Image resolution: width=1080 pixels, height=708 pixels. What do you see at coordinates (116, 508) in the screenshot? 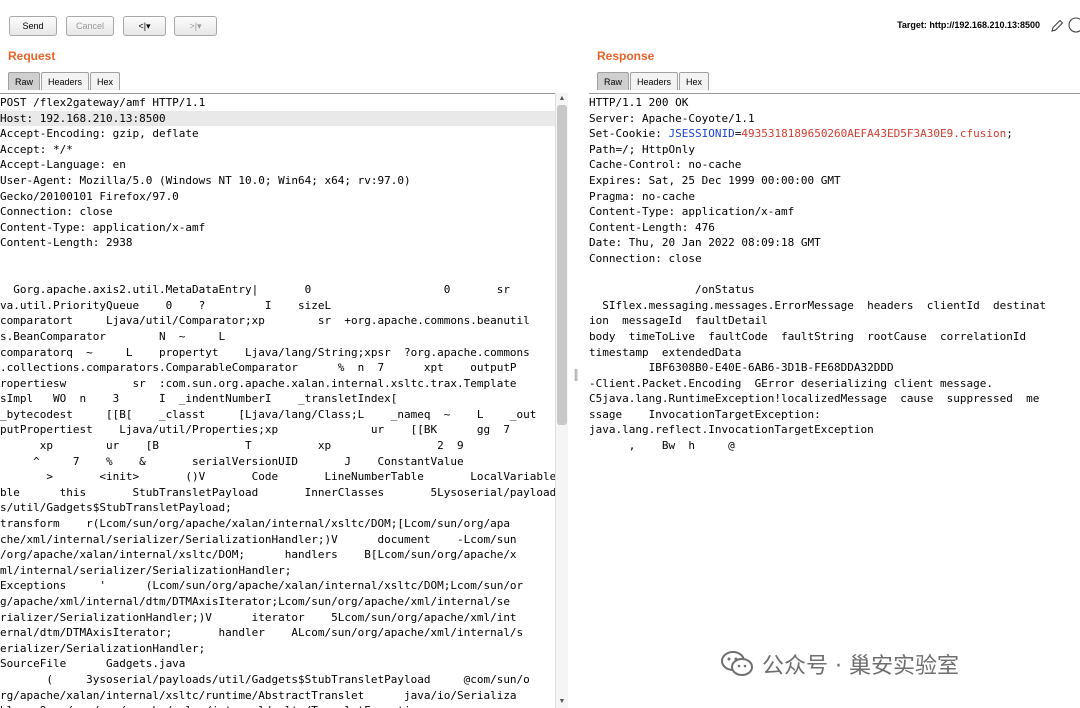
I see `request-line: s/util/Gadgets$StubTransletPayload;` at bounding box center [116, 508].